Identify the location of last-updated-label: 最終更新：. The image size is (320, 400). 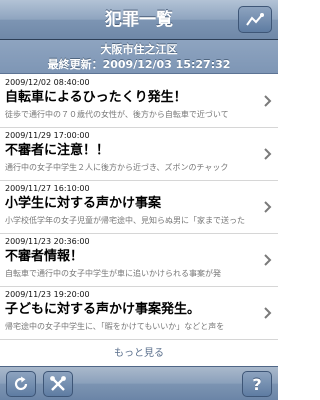
(75, 64).